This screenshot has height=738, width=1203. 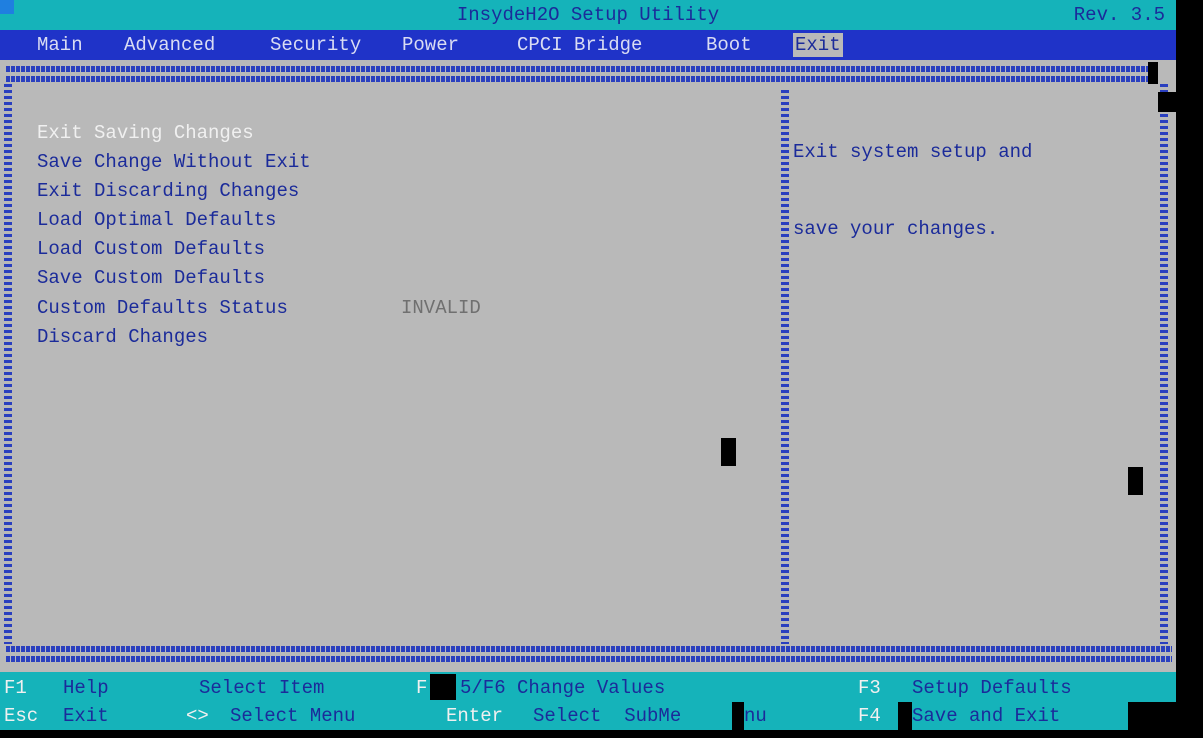 I want to click on menu-item-load-optimal-defaults: Load Optimal Defaults, so click(x=156, y=220).